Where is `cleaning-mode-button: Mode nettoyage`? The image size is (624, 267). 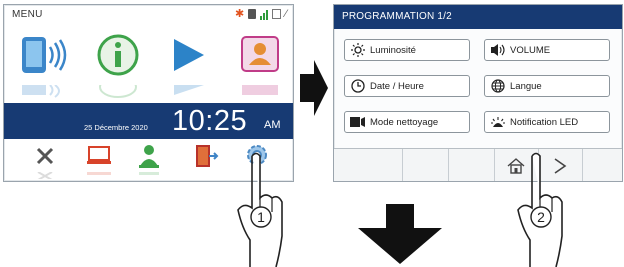 cleaning-mode-button: Mode nettoyage is located at coordinates (407, 122).